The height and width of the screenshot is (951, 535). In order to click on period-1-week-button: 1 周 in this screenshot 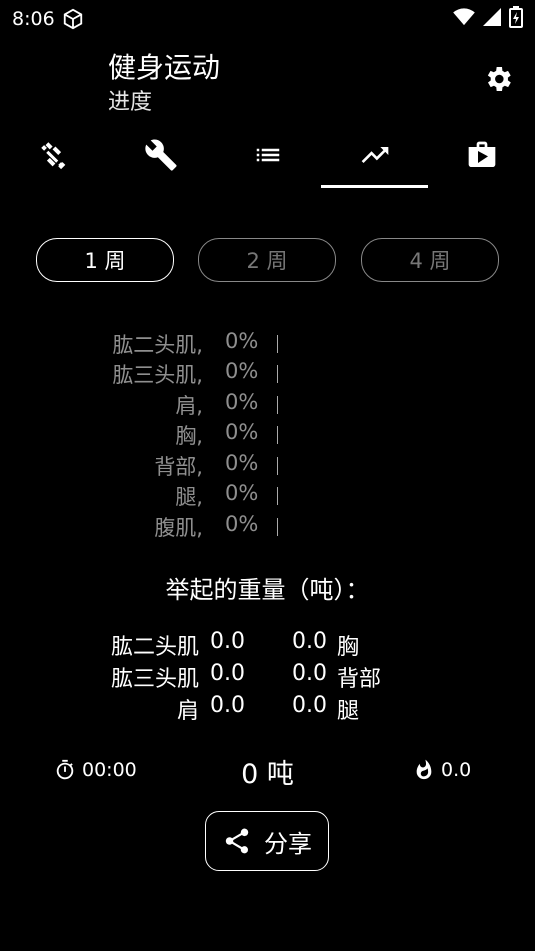, I will do `click(105, 260)`.